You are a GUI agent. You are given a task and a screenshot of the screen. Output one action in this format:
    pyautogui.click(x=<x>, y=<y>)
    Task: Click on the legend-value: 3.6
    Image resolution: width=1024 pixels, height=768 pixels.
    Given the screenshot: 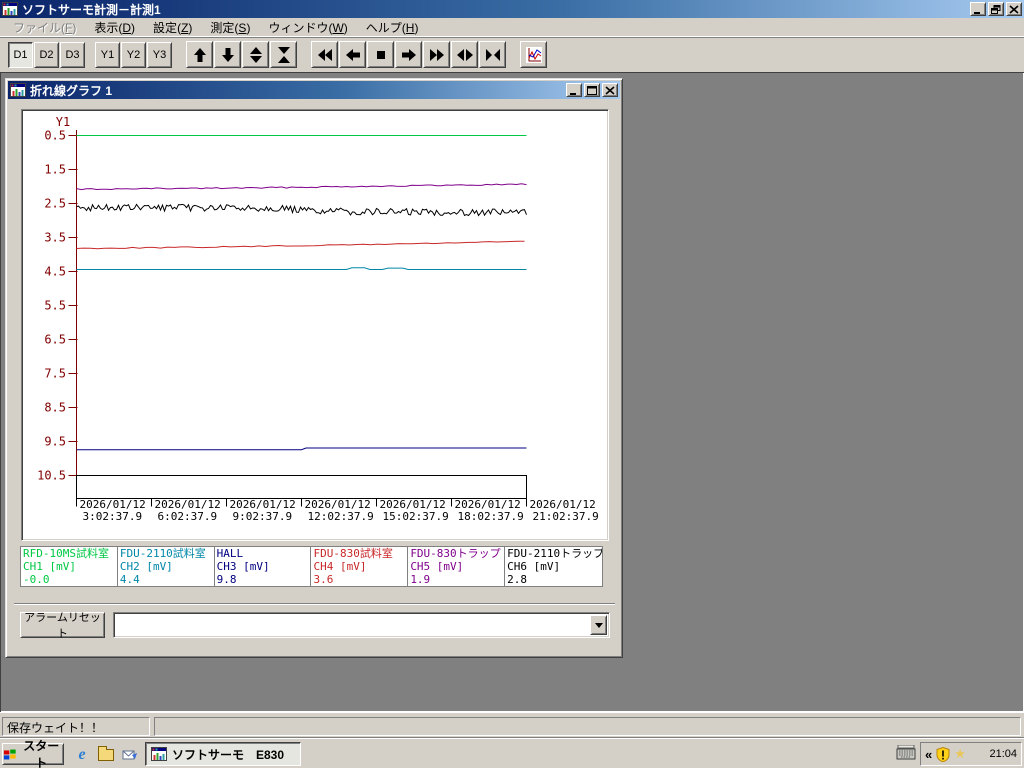 What is the action you would take?
    pyautogui.click(x=323, y=579)
    